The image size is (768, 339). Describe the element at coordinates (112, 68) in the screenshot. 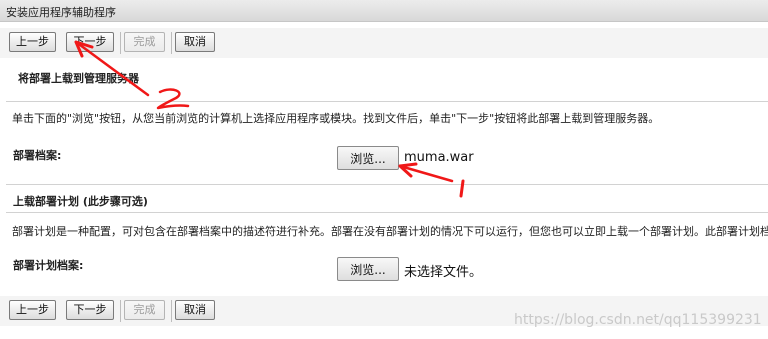

I see `red-arrow-to-next` at that location.